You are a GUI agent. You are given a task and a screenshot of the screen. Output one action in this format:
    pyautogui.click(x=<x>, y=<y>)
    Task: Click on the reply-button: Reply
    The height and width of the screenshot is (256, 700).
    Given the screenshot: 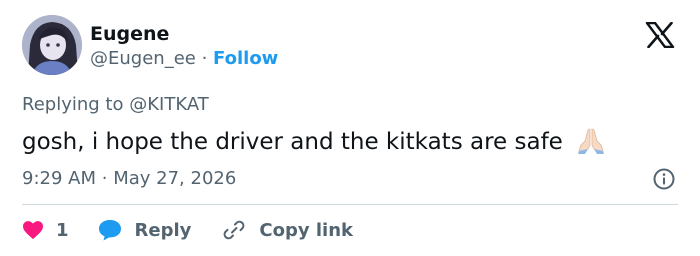 What is the action you would take?
    pyautogui.click(x=144, y=230)
    